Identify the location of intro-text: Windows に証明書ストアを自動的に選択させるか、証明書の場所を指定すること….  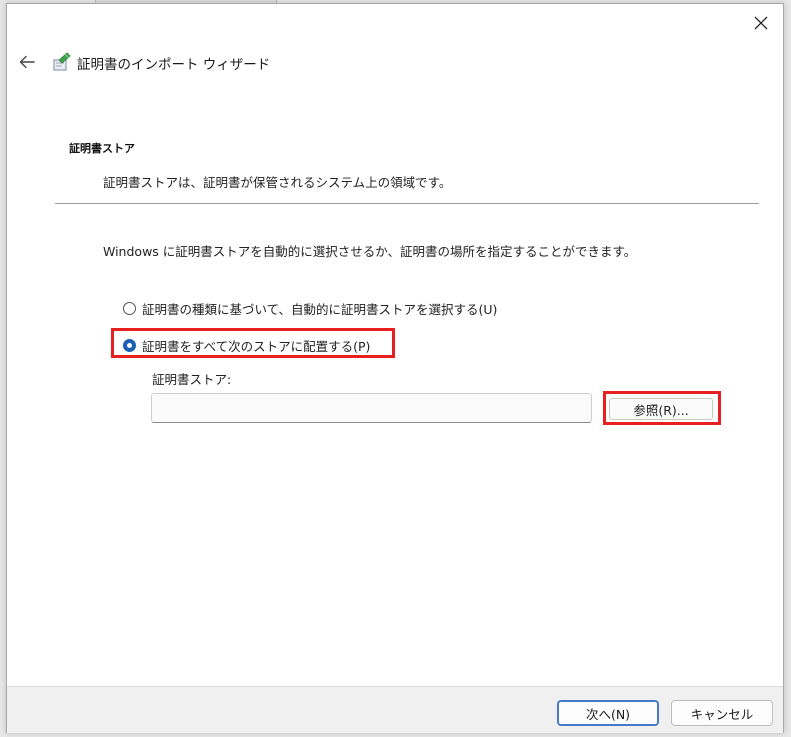
(370, 251).